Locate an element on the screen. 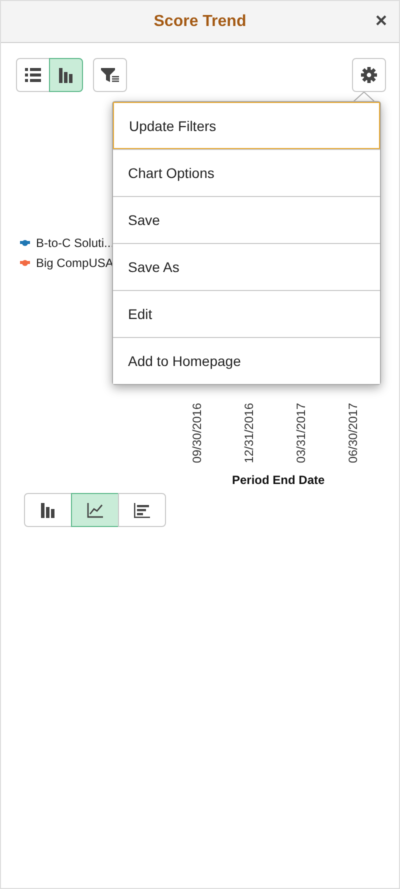 The height and width of the screenshot is (889, 400). settings-icon is located at coordinates (369, 75).